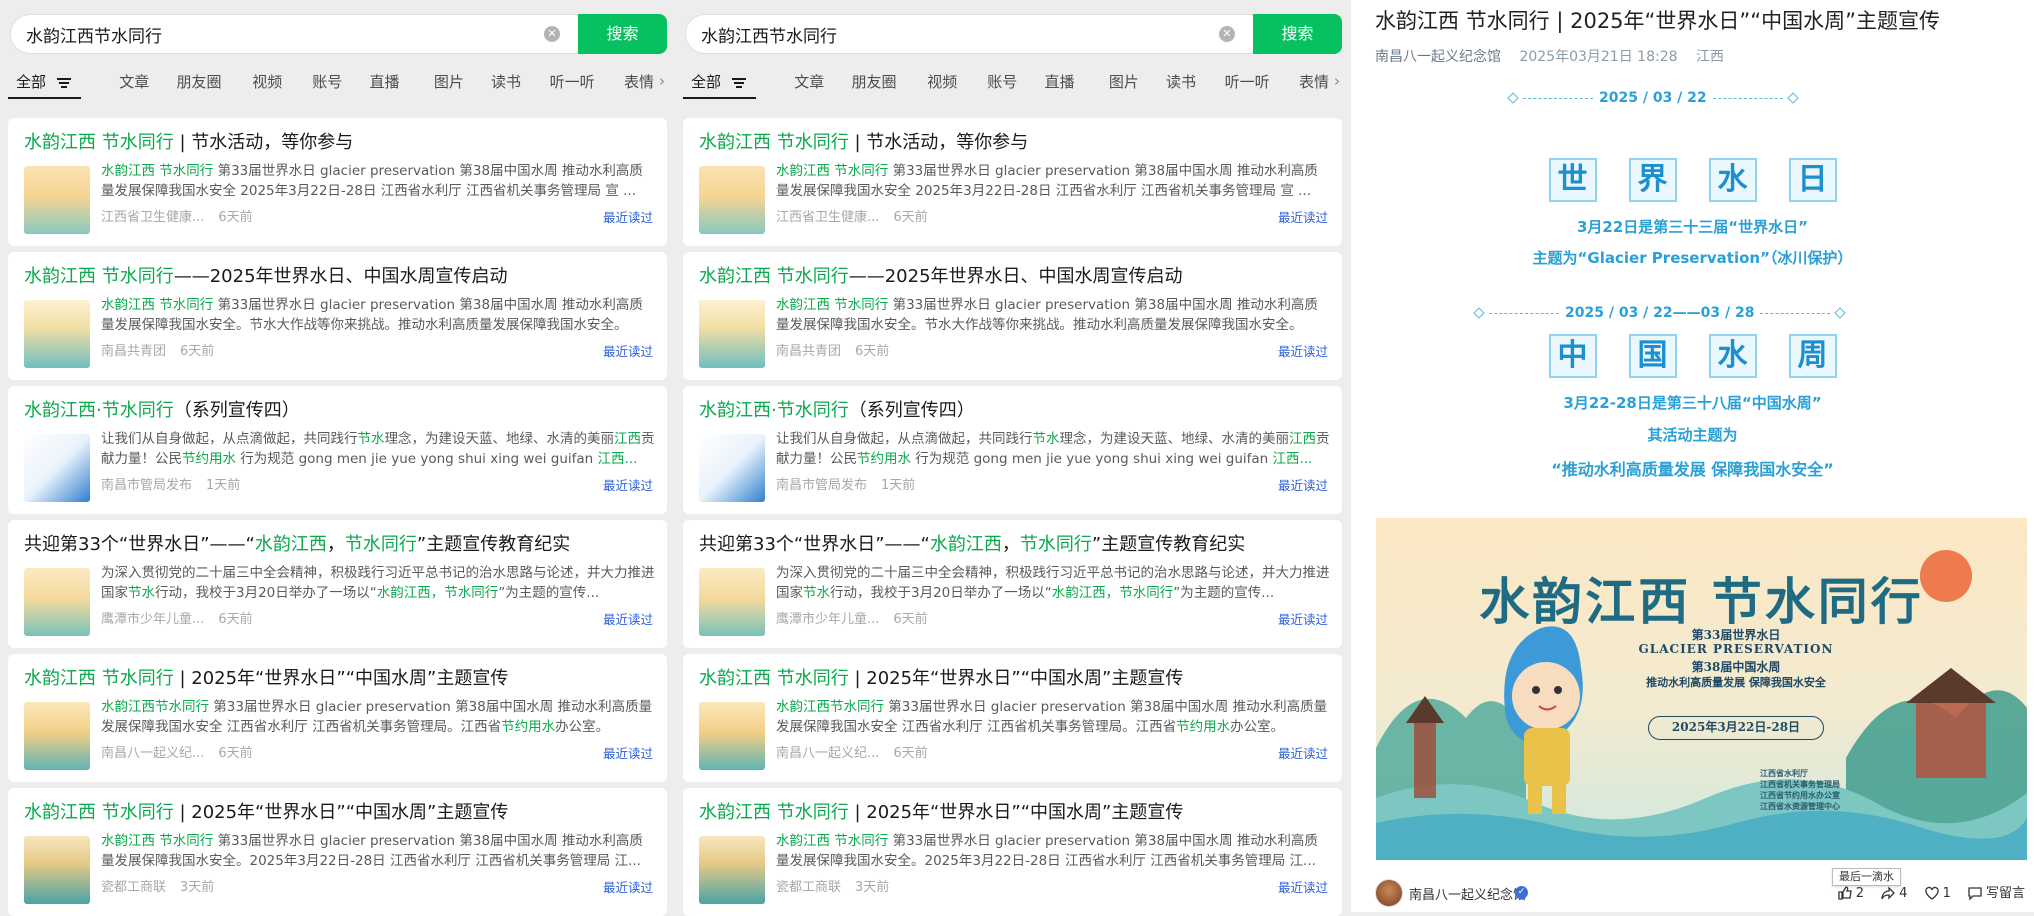 This screenshot has width=2034, height=916. I want to click on snippet-segment: 江西, so click(627, 439).